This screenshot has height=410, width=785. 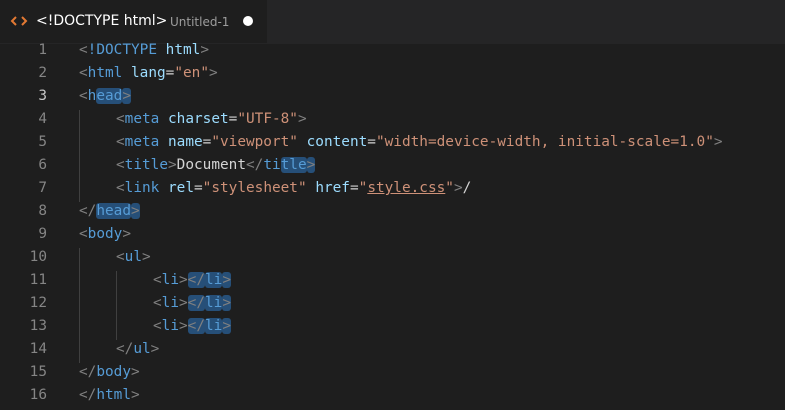 What do you see at coordinates (392, 326) in the screenshot?
I see `code-line: 13 <li></li>` at bounding box center [392, 326].